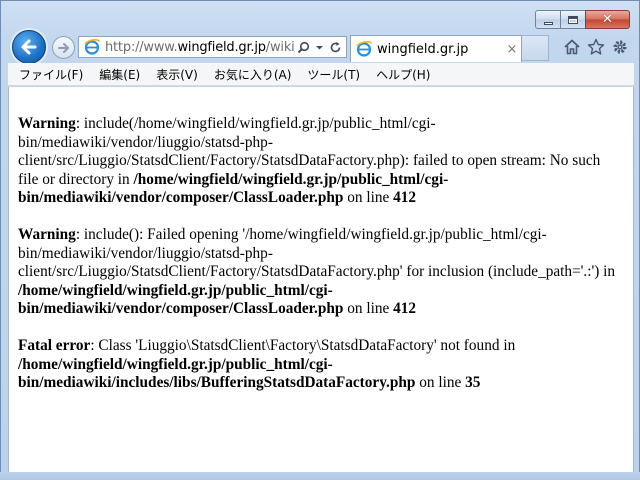 The height and width of the screenshot is (480, 640). I want to click on menu-favorites: お気に入り(A), so click(253, 74).